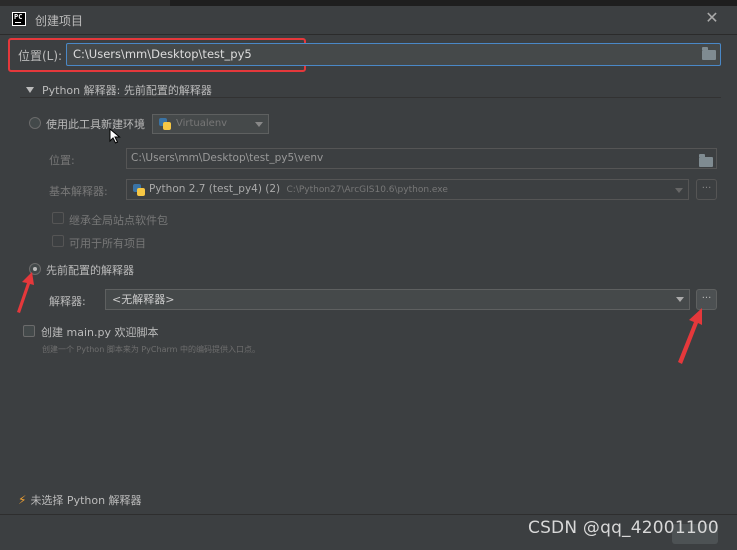 This screenshot has height=550, width=737. I want to click on base-interpreter-label: 基本解释器:, so click(78, 191).